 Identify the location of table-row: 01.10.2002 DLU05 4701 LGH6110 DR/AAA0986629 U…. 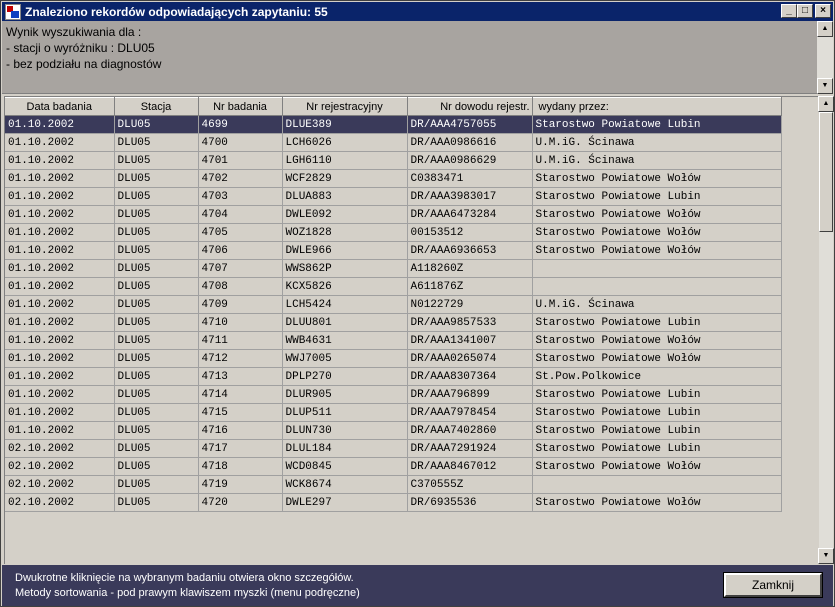
(393, 160).